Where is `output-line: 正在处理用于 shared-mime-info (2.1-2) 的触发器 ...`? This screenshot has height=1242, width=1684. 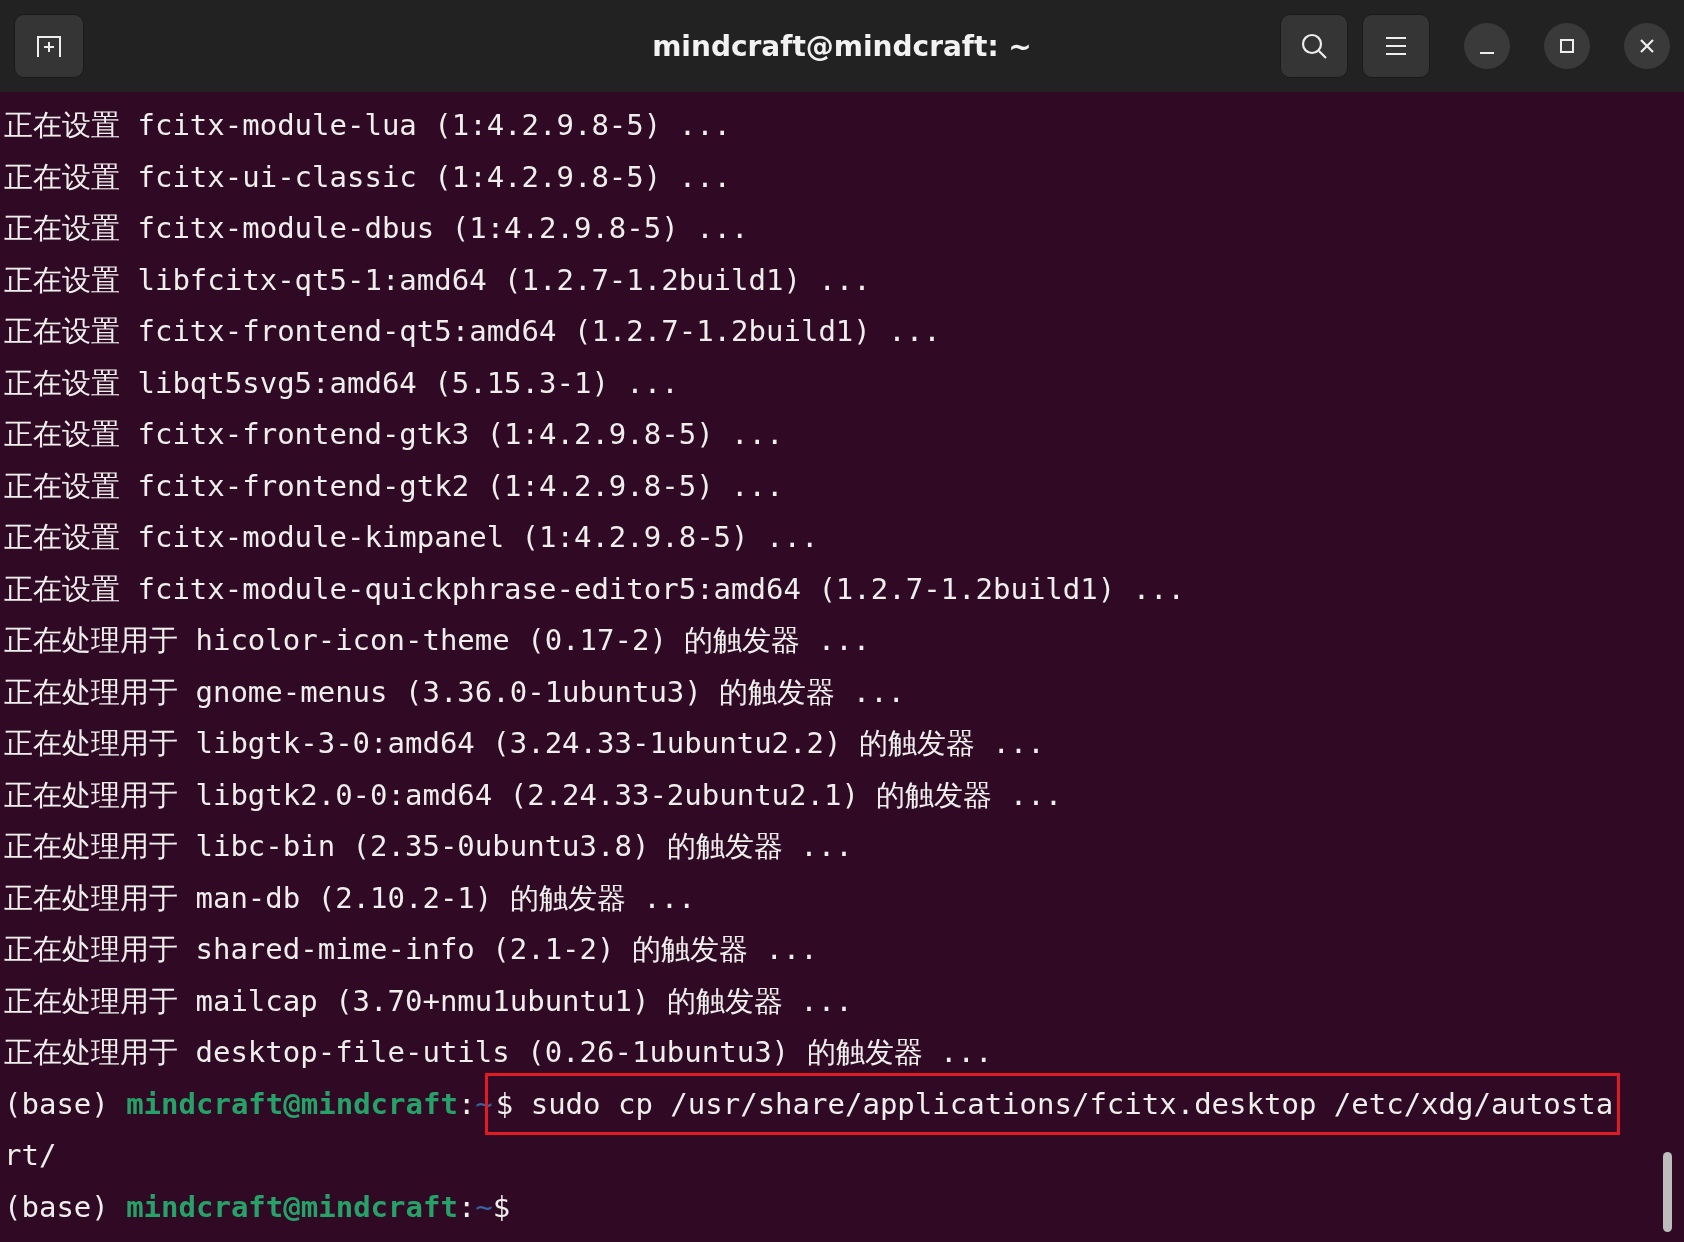 output-line: 正在处理用于 shared-mime-info (2.1-2) 的触发器 ... is located at coordinates (411, 949).